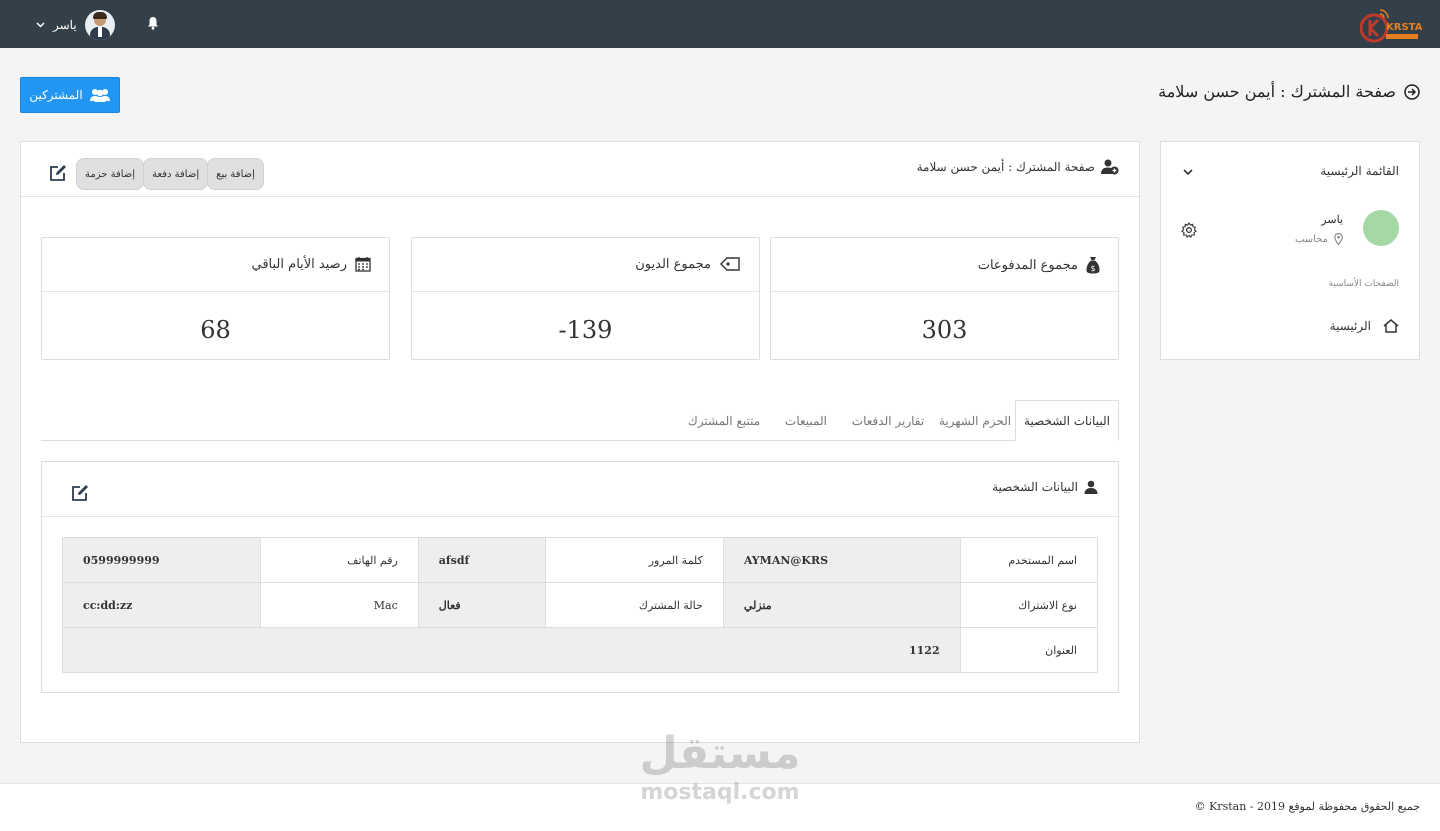 The image size is (1440, 831). I want to click on watermark-domain: mostaql.com, so click(720, 792).